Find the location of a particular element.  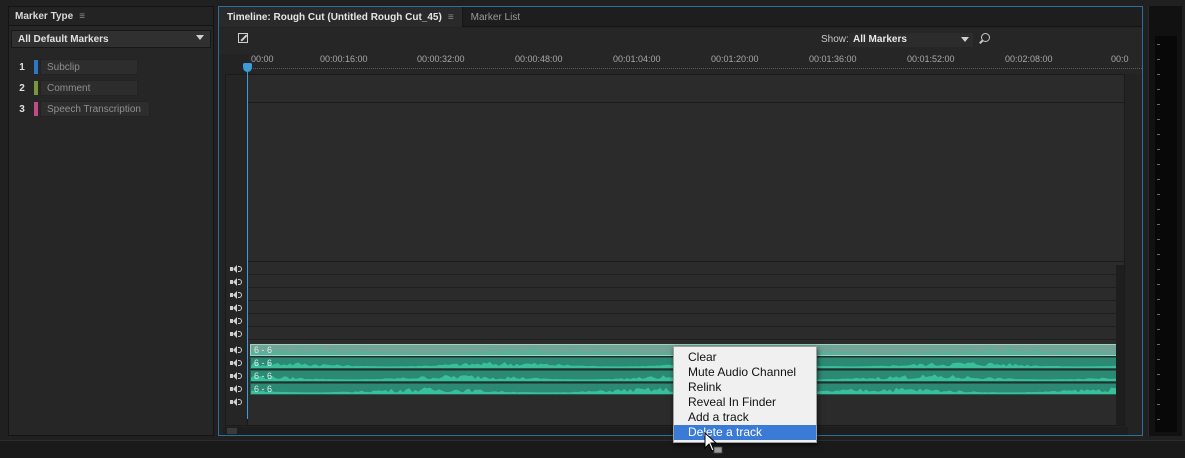

menu-item-relink: Relink is located at coordinates (745, 387).